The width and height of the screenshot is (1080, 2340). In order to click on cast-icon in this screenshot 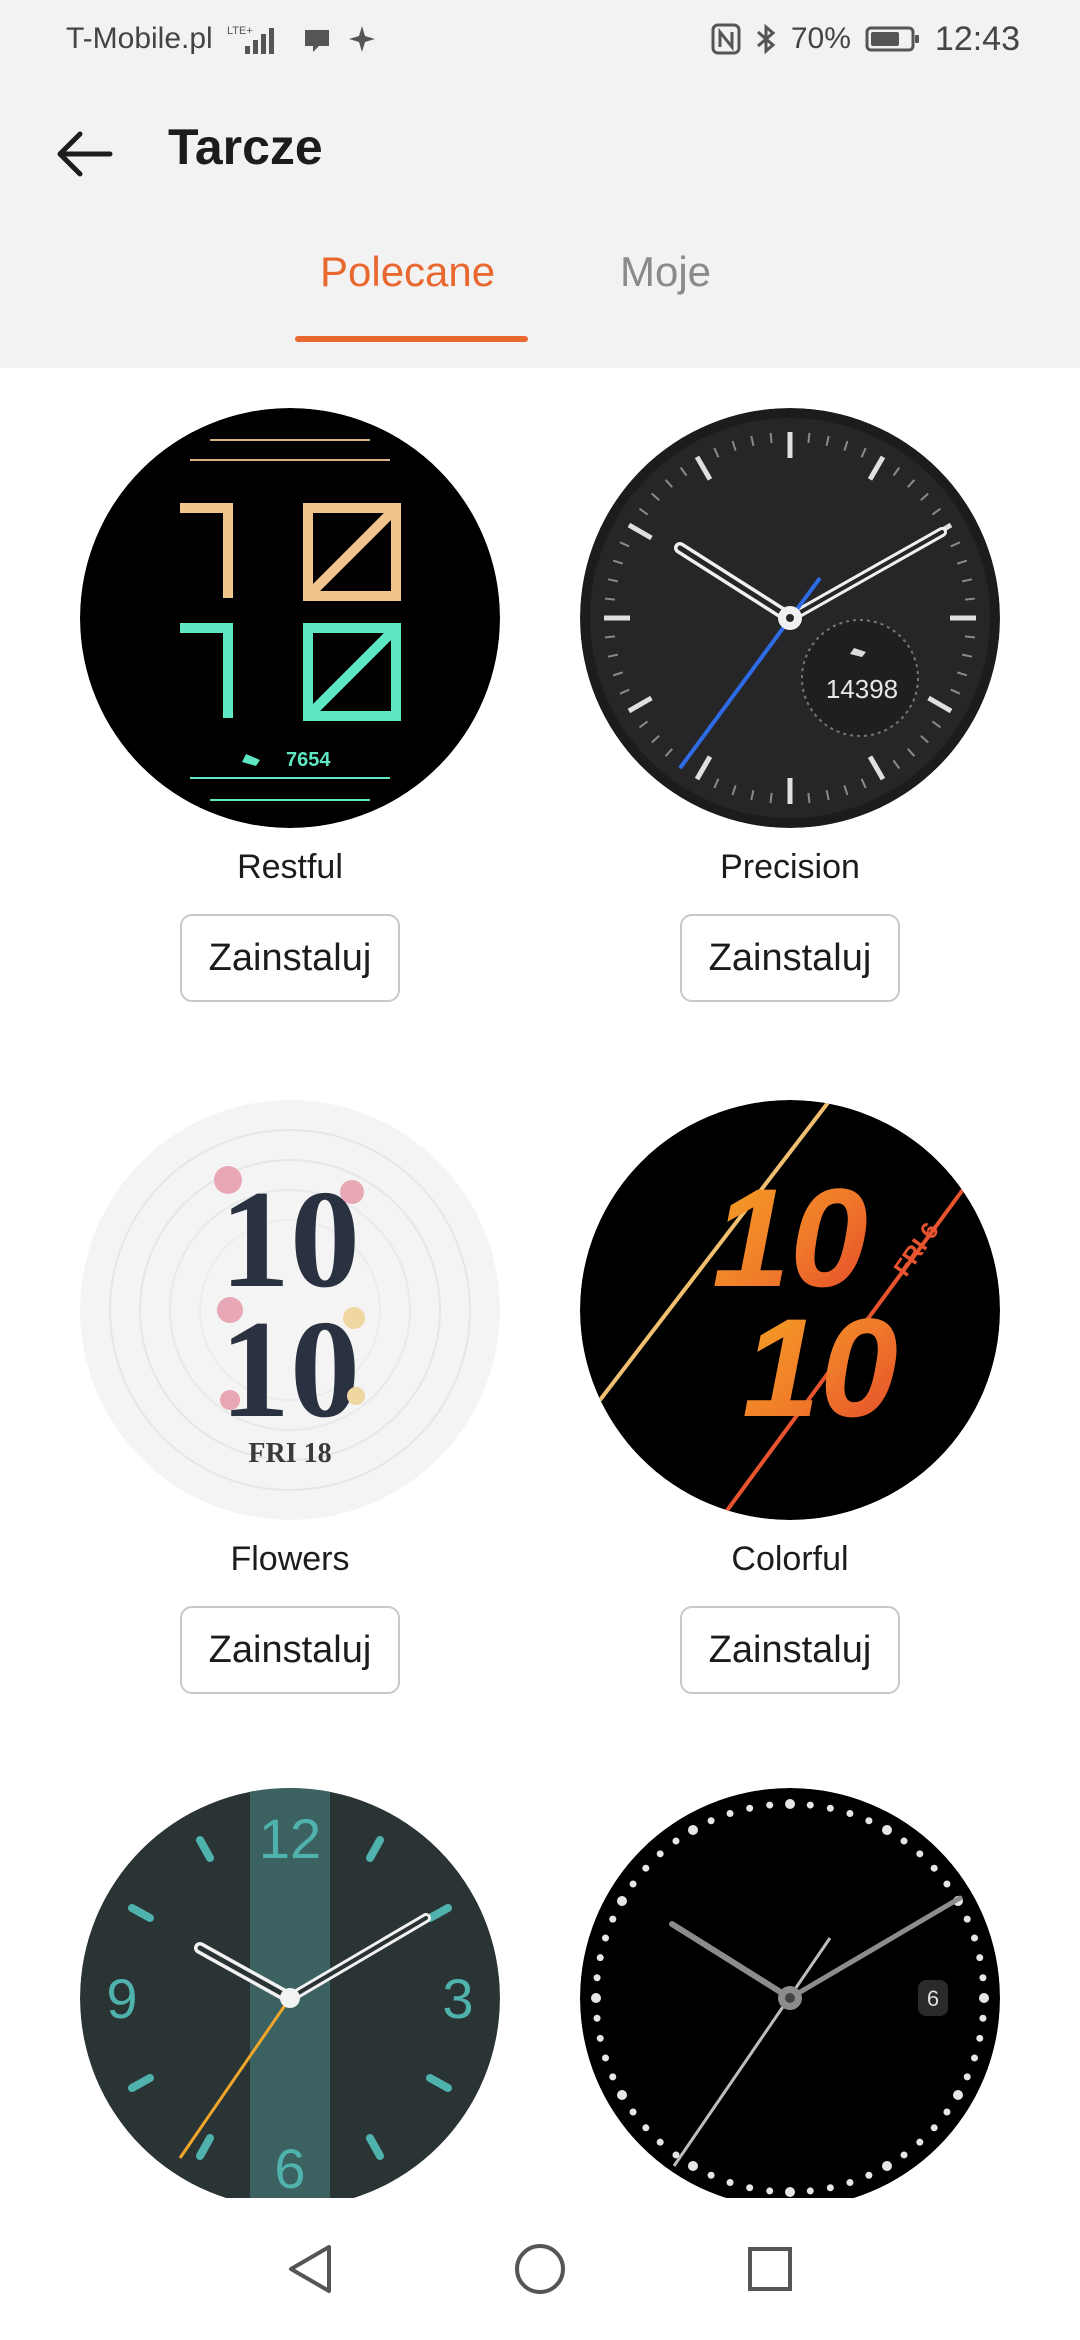, I will do `click(317, 39)`.